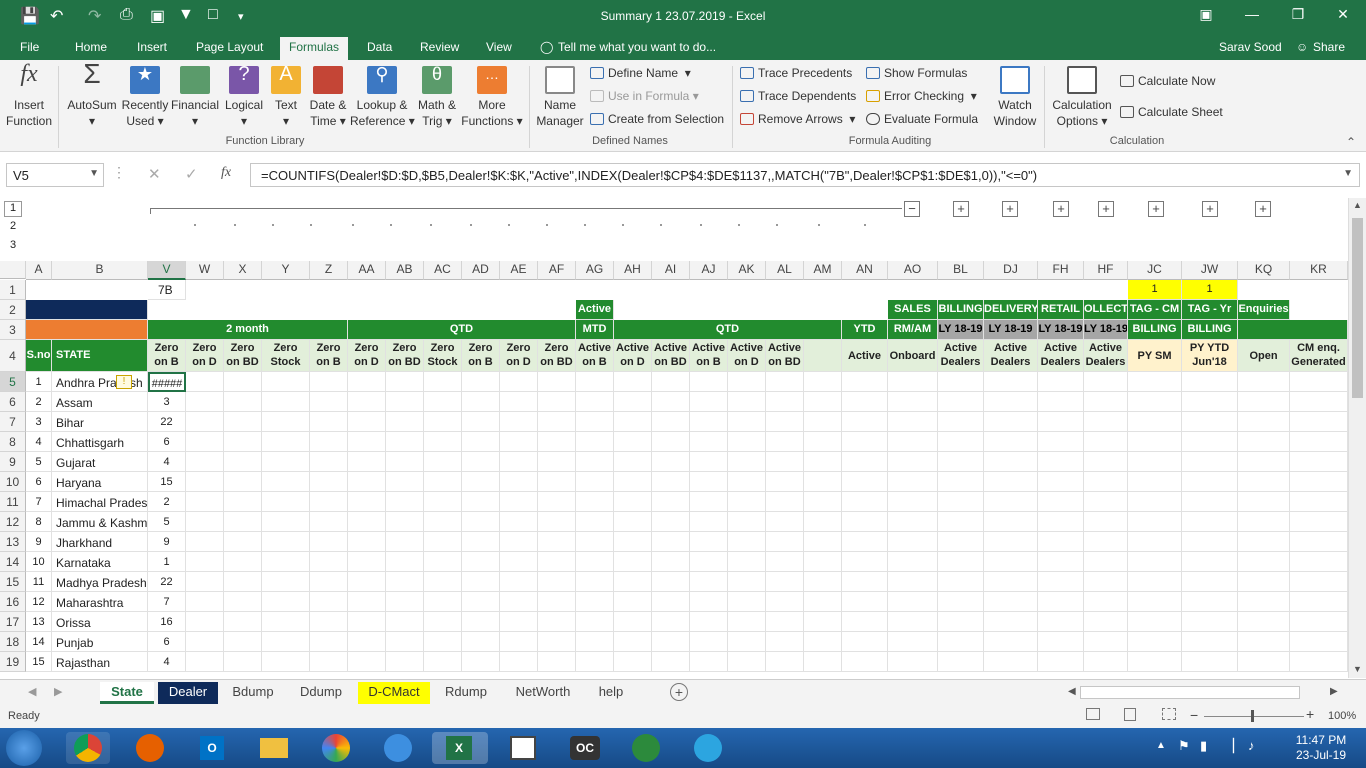 The image size is (1366, 768). What do you see at coordinates (145, 97) in the screenshot?
I see `recently-used-button: ★ Recently Used ▾` at bounding box center [145, 97].